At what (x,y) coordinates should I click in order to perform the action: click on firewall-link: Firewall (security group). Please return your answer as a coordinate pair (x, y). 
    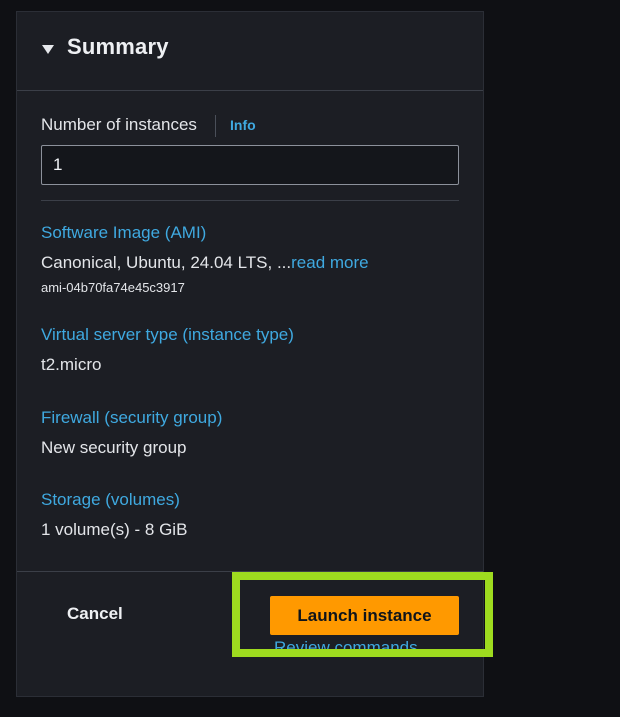
    Looking at the image, I should click on (131, 418).